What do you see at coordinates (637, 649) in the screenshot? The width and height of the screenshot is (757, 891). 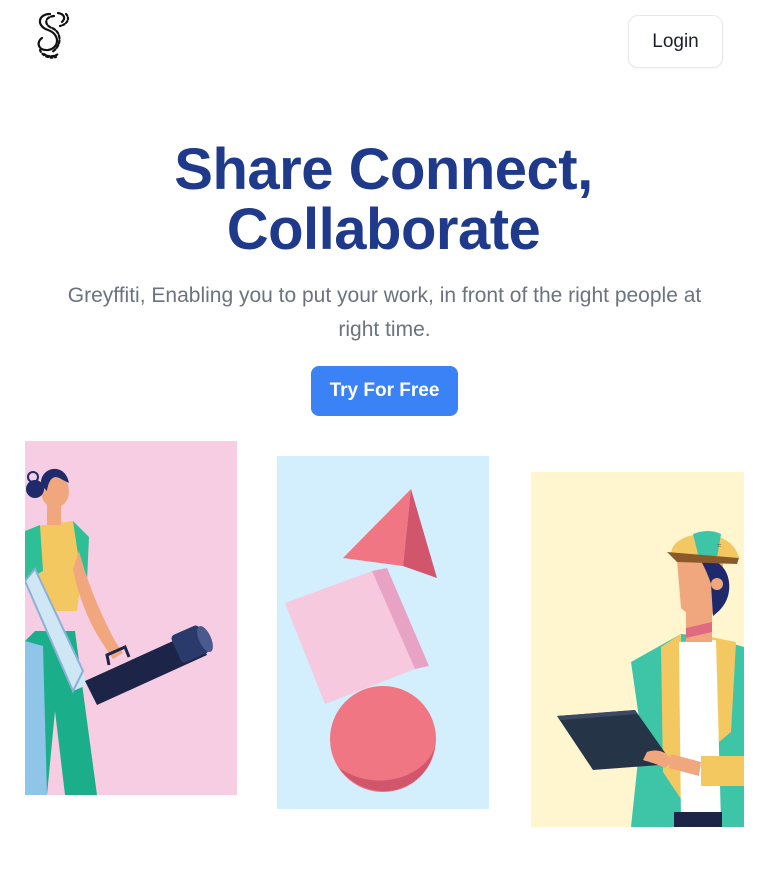 I see `engineer-with-clipboard-illustration: ≈` at bounding box center [637, 649].